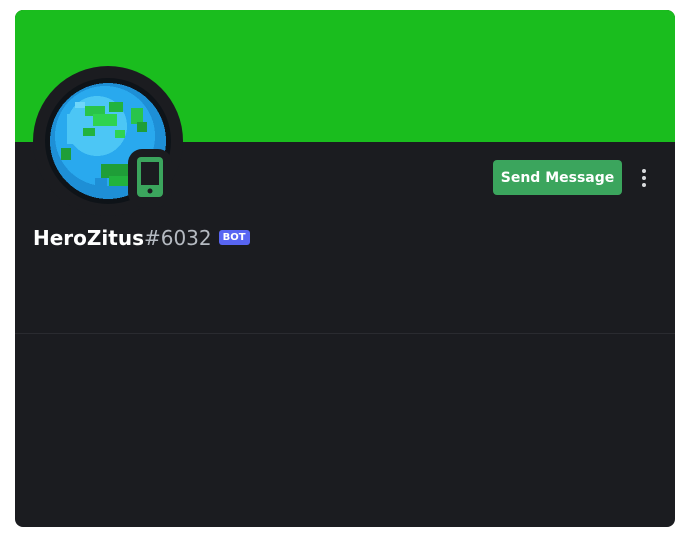 This screenshot has width=696, height=556. I want to click on more-vertical-icon, so click(644, 178).